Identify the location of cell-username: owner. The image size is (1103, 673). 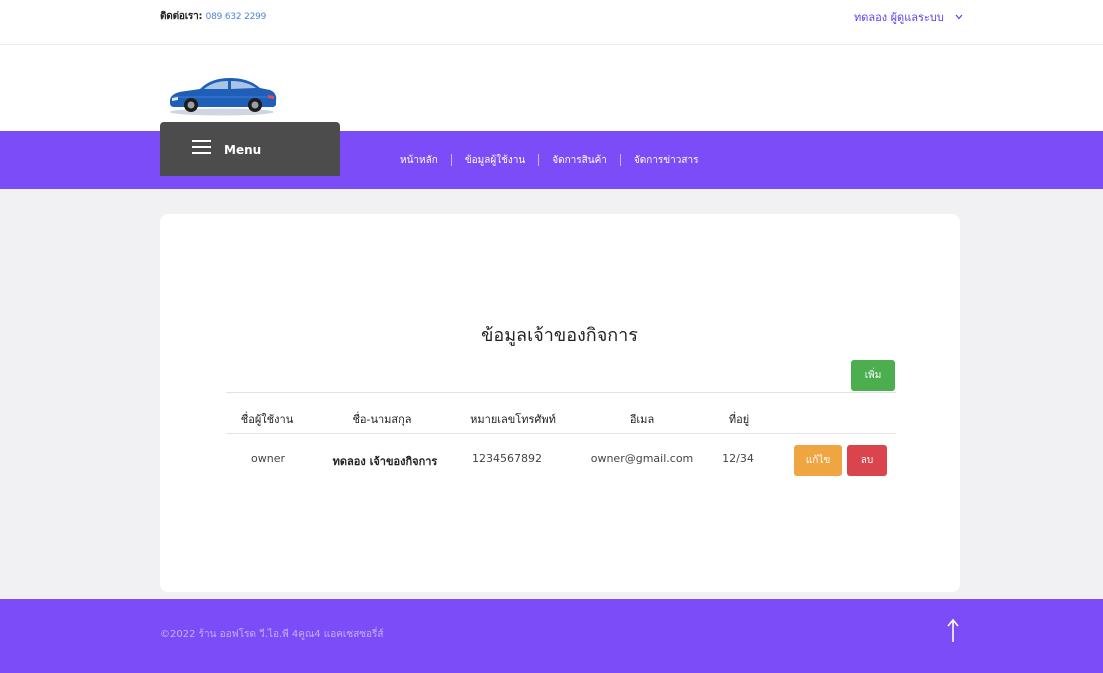
(268, 458).